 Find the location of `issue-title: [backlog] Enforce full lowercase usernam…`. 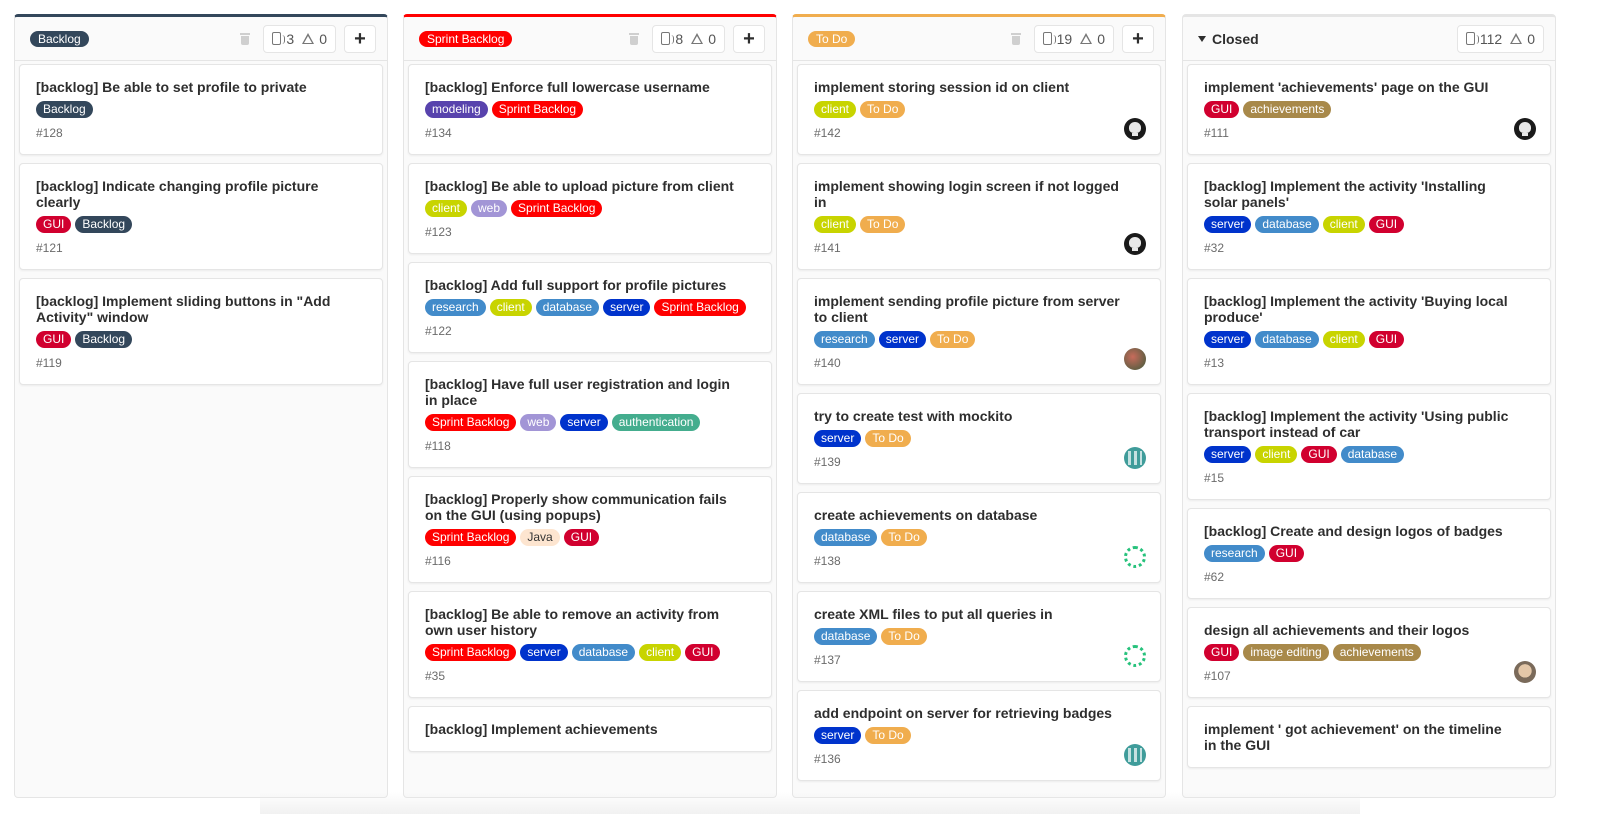

issue-title: [backlog] Enforce full lowercase usernam… is located at coordinates (590, 87).